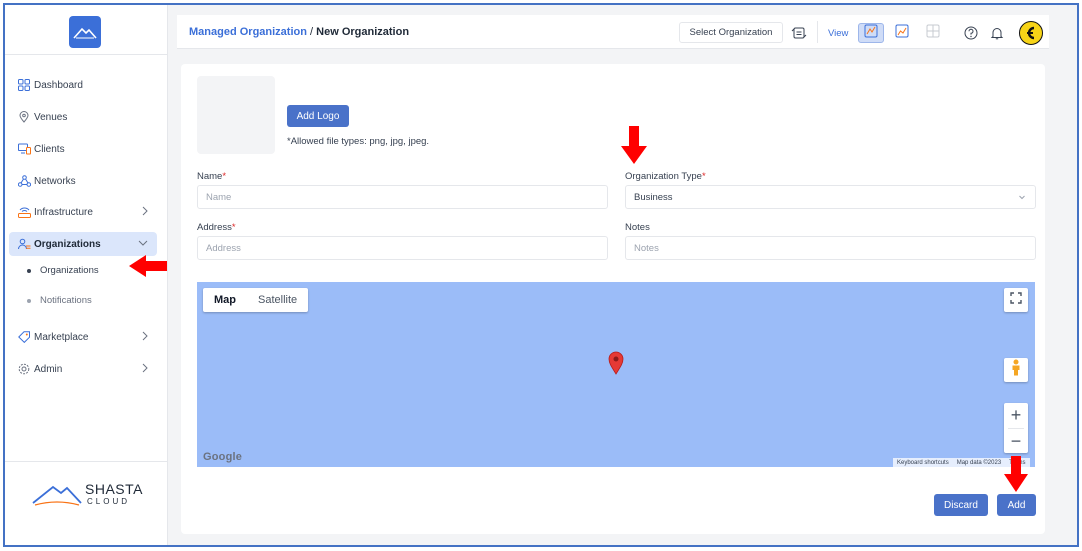 The width and height of the screenshot is (1082, 551). I want to click on zoom-in-button: +, so click(1016, 415).